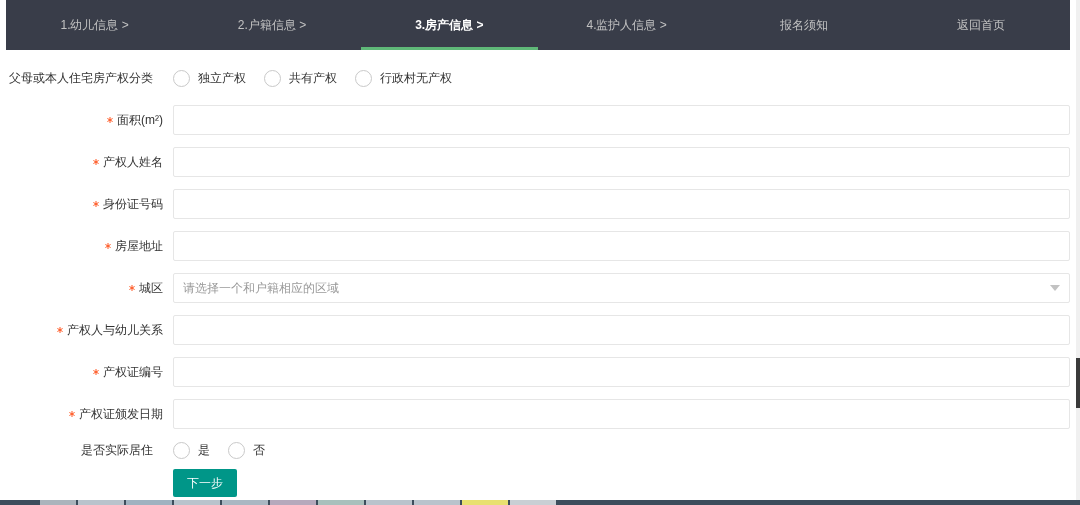 The height and width of the screenshot is (505, 1080). Describe the element at coordinates (205, 483) in the screenshot. I see `next-button: 下一步` at that location.